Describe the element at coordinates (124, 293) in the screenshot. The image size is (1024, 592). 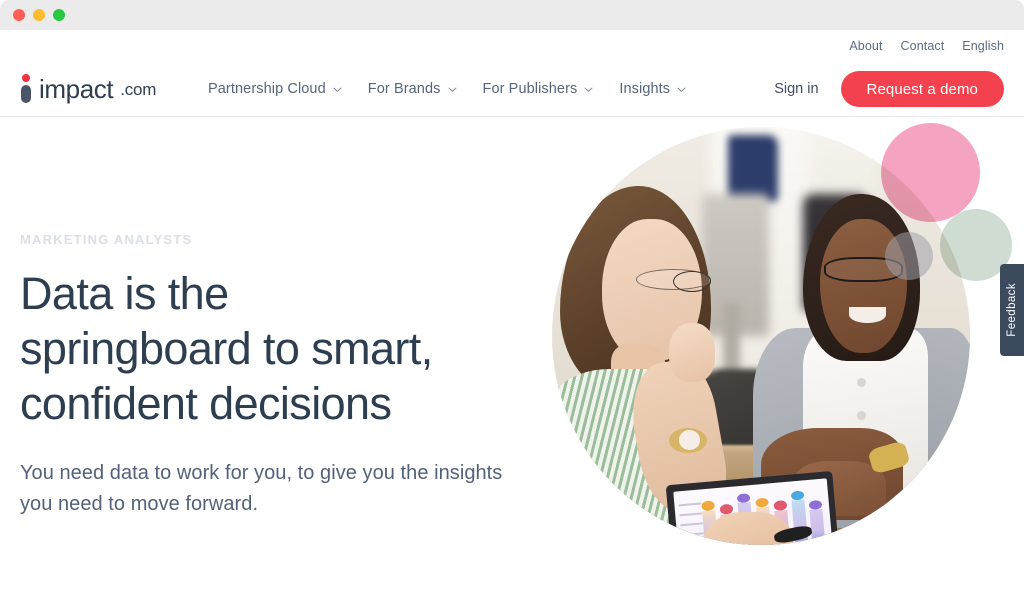
I see `hero-title-line-1: Data is the` at that location.